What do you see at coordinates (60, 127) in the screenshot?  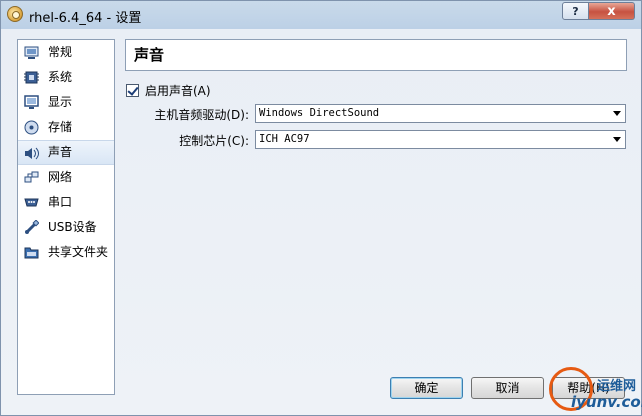 I see `sidebar-item-label: 存储` at bounding box center [60, 127].